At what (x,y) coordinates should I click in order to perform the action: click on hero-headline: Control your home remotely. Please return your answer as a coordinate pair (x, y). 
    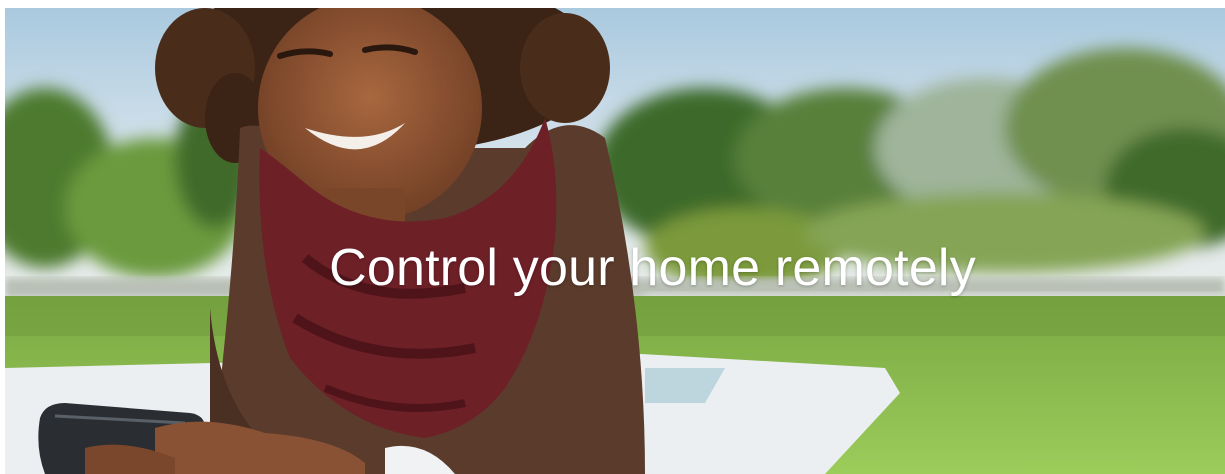
    Looking at the image, I should click on (652, 268).